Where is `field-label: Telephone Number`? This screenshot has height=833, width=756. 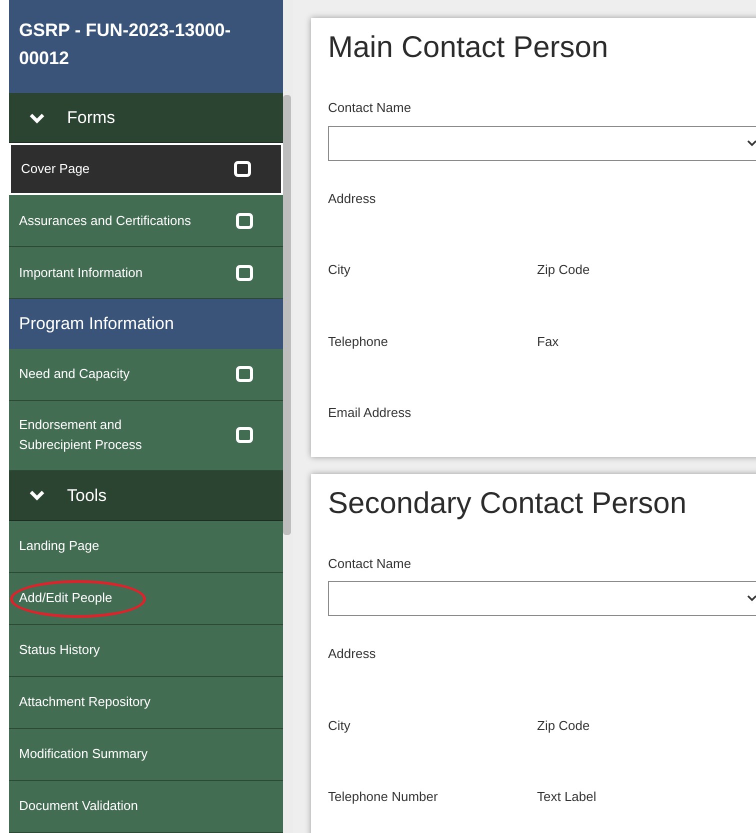 field-label: Telephone Number is located at coordinates (383, 797).